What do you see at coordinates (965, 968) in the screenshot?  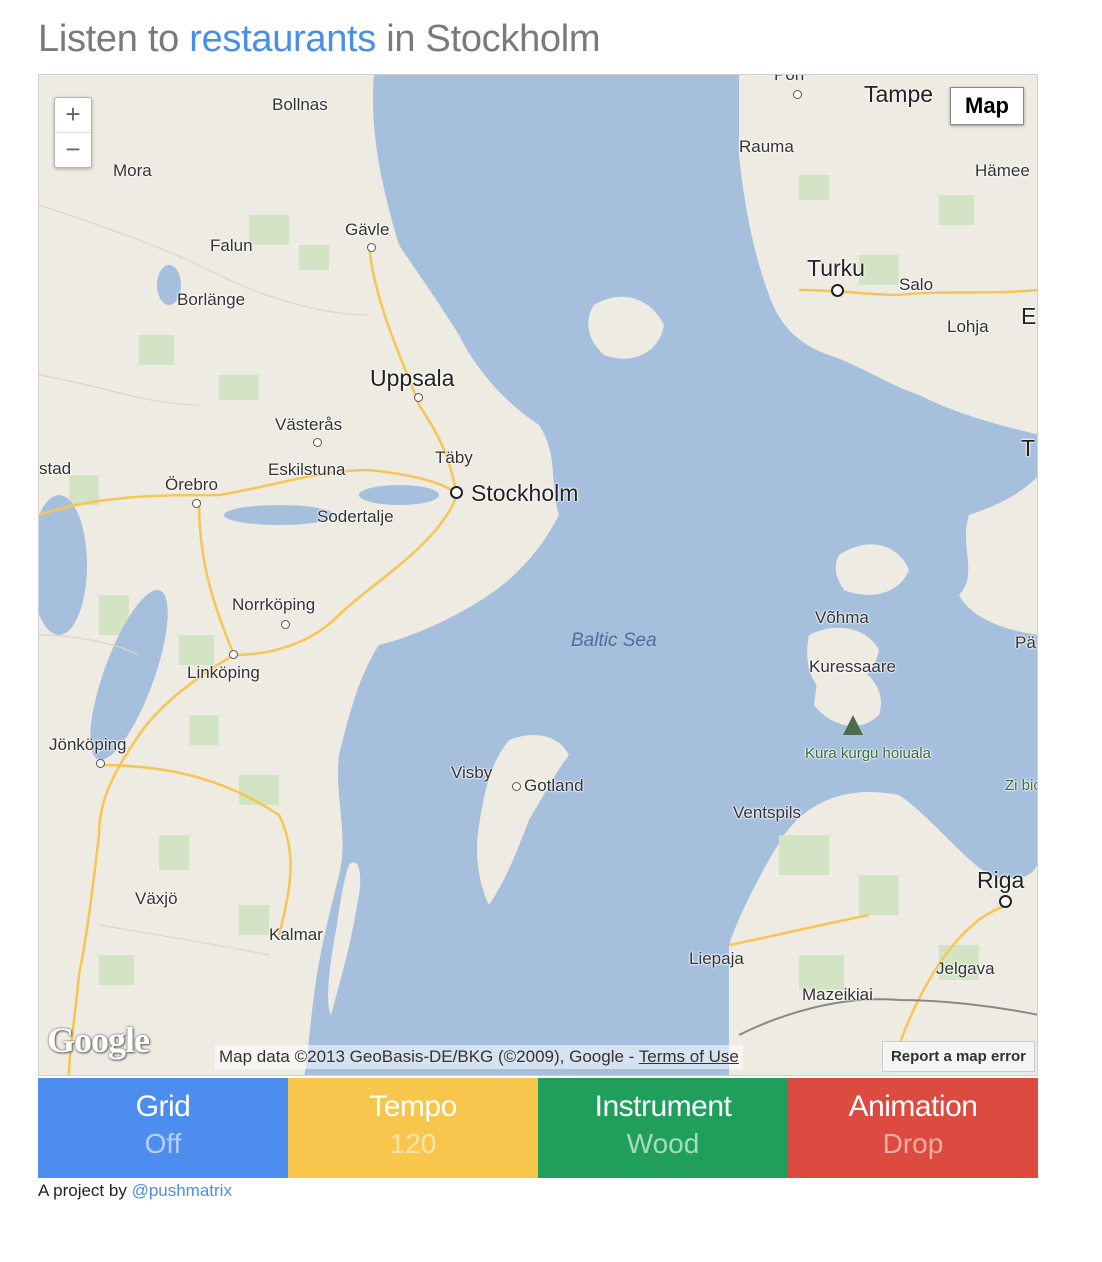 I see `place-label: Jelgava` at bounding box center [965, 968].